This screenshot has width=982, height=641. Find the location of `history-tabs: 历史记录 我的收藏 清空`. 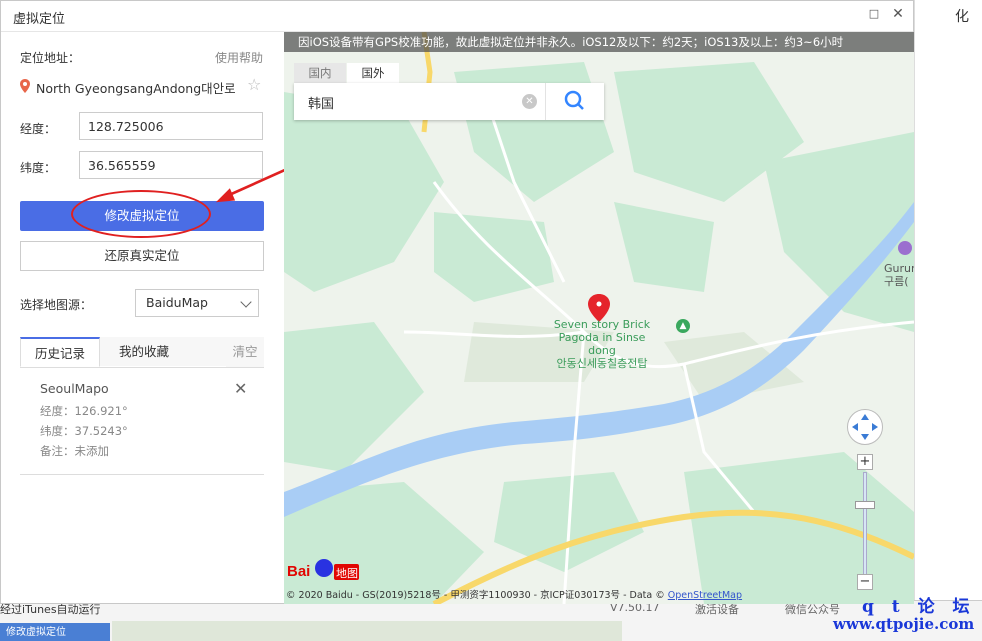

history-tabs: 历史记录 我的收藏 清空 is located at coordinates (142, 352).